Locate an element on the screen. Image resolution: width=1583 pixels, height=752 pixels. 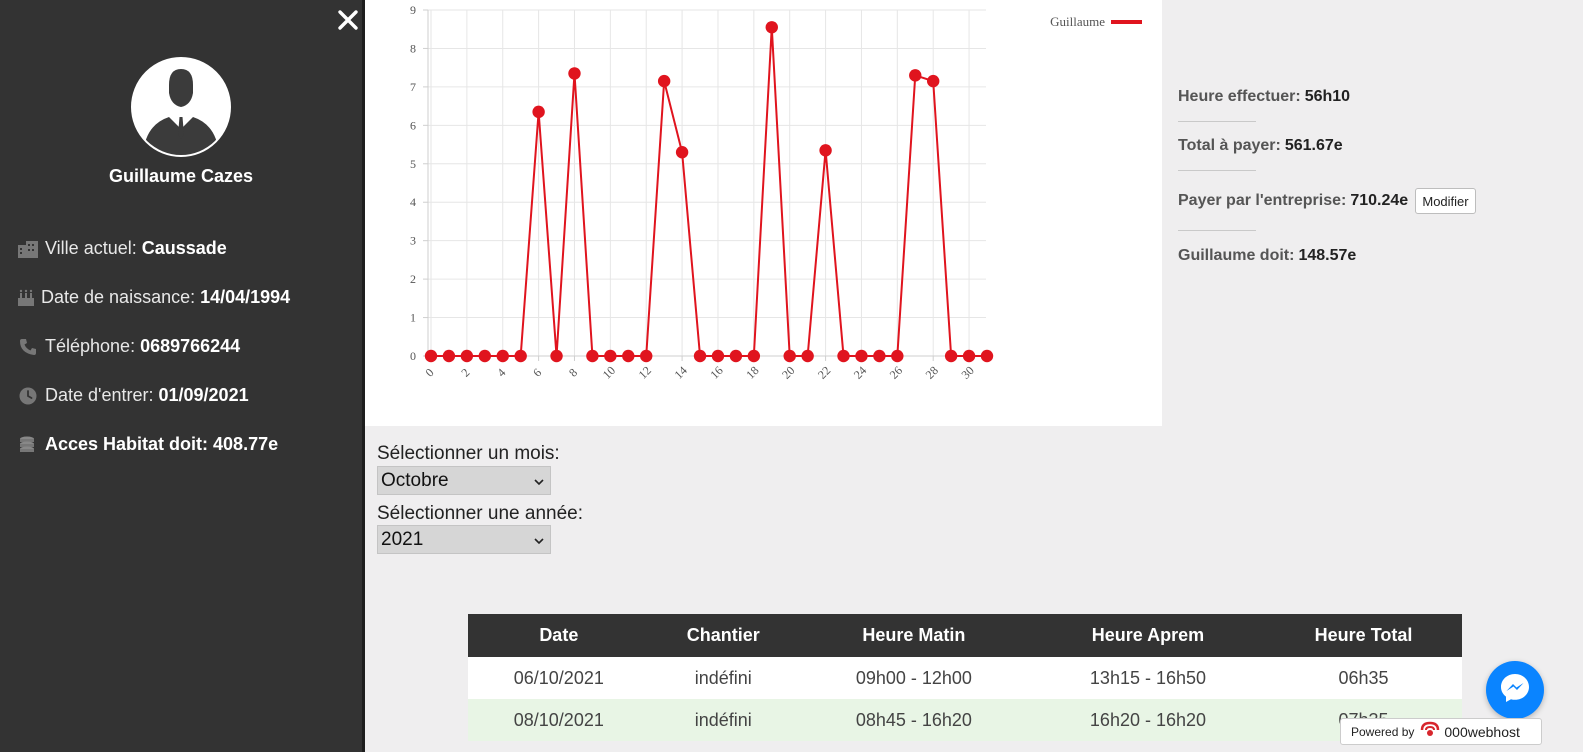
x-tick-label: 18 is located at coordinates (752, 372).